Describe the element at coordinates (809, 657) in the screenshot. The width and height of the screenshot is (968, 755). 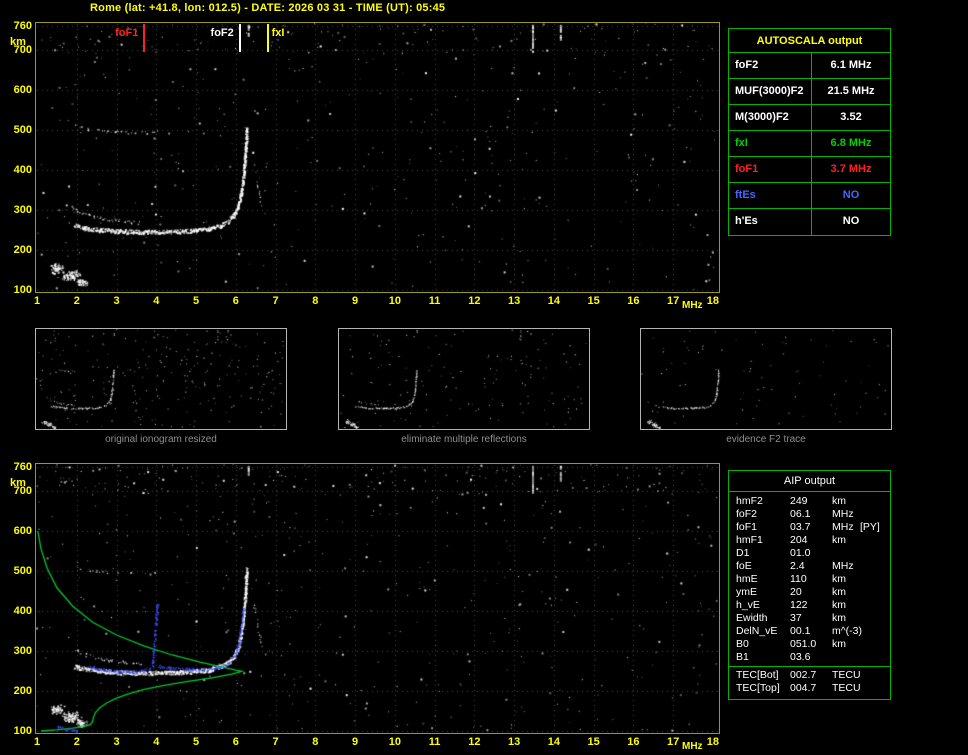
I see `aip-table-row: B1 03.6` at that location.